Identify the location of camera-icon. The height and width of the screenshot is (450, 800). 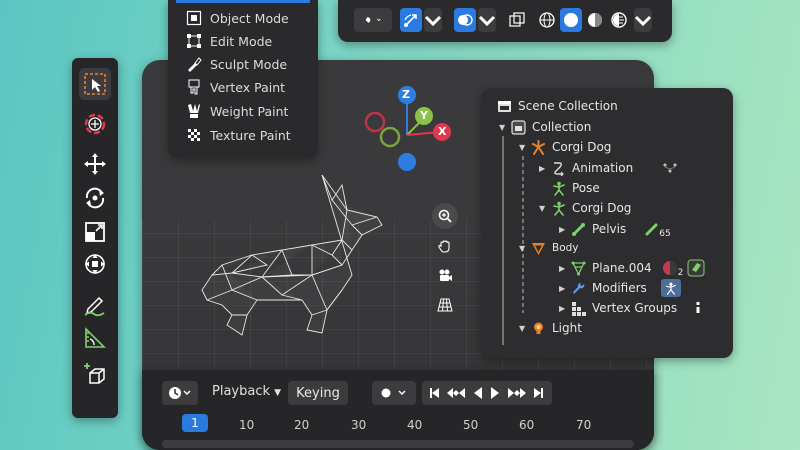
(445, 275).